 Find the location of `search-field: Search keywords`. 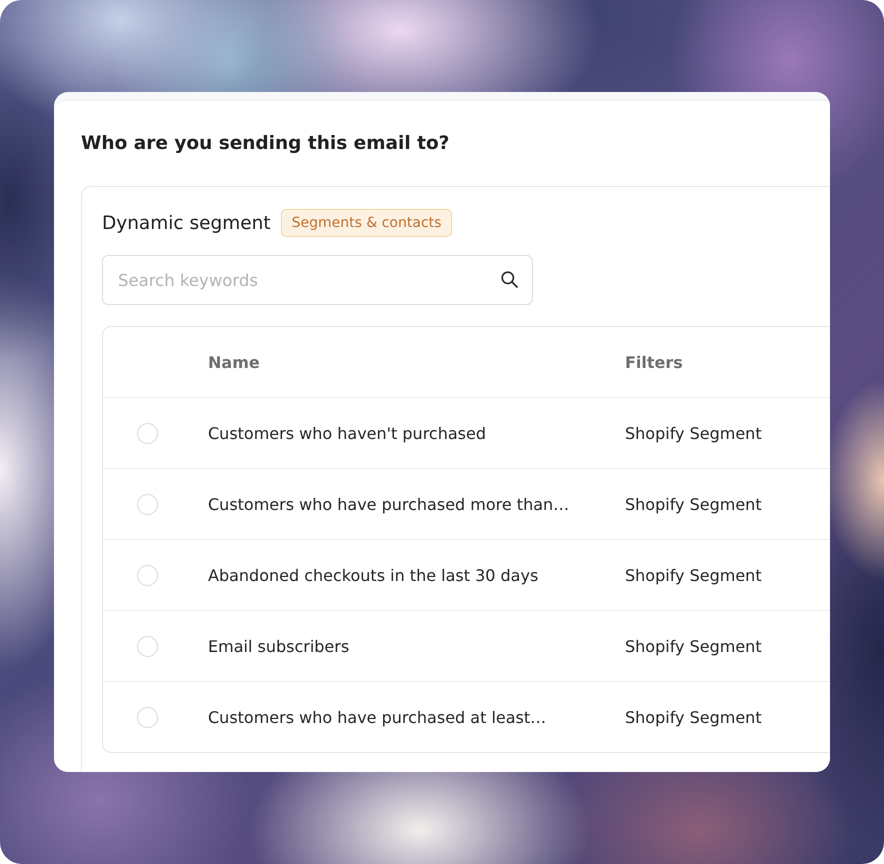

search-field: Search keywords is located at coordinates (317, 280).